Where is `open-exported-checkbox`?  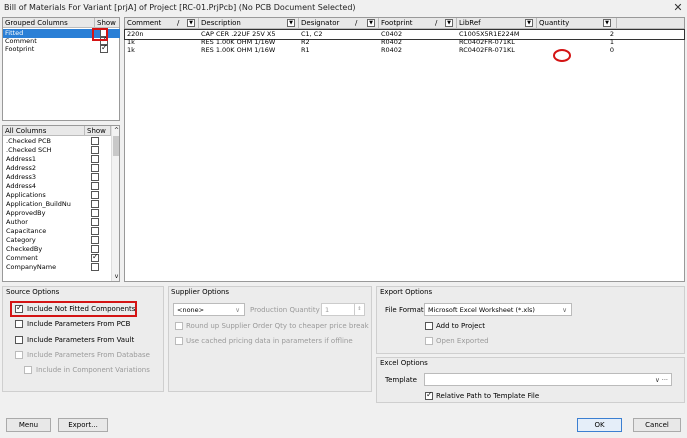 open-exported-checkbox is located at coordinates (429, 341).